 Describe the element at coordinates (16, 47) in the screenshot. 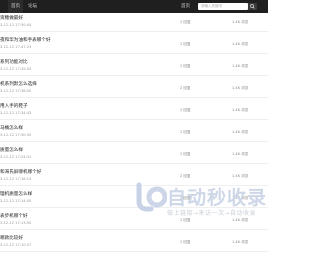

I see `thread-date: 3-12-12 17:47:23` at that location.